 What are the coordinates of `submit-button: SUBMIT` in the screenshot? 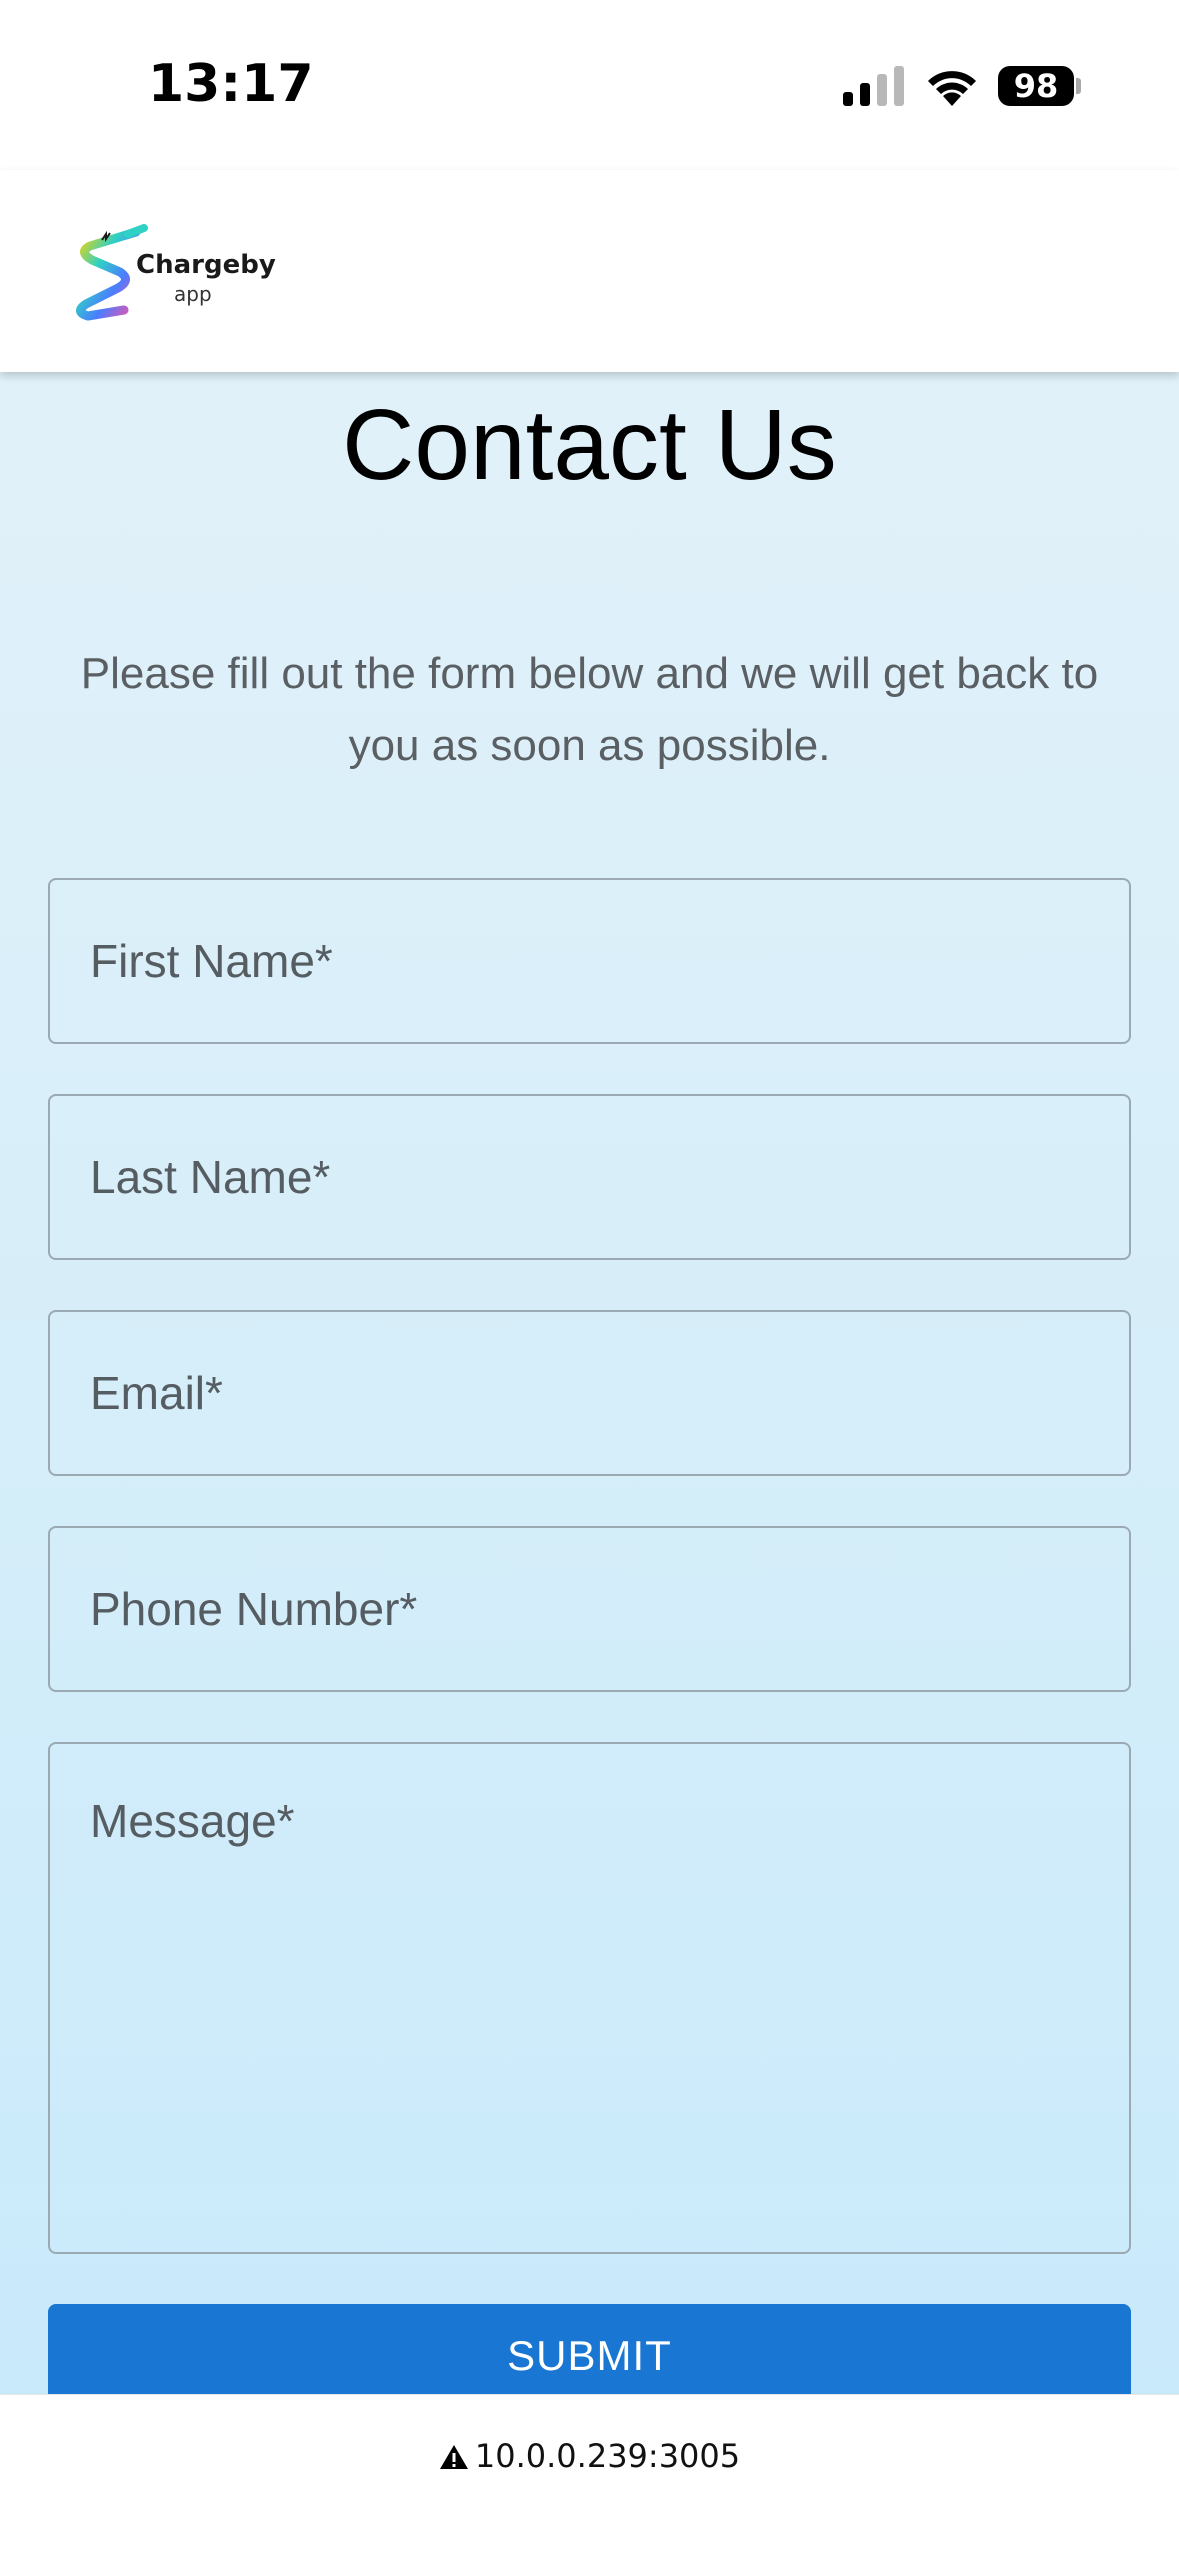 It's located at (589, 2349).